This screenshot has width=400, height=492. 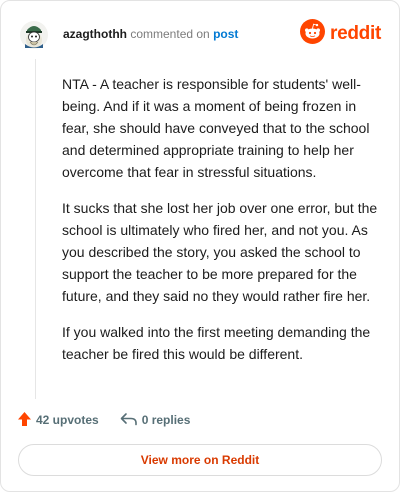 I want to click on comment-header: azagthothh commented on post reddit, so click(x=200, y=35).